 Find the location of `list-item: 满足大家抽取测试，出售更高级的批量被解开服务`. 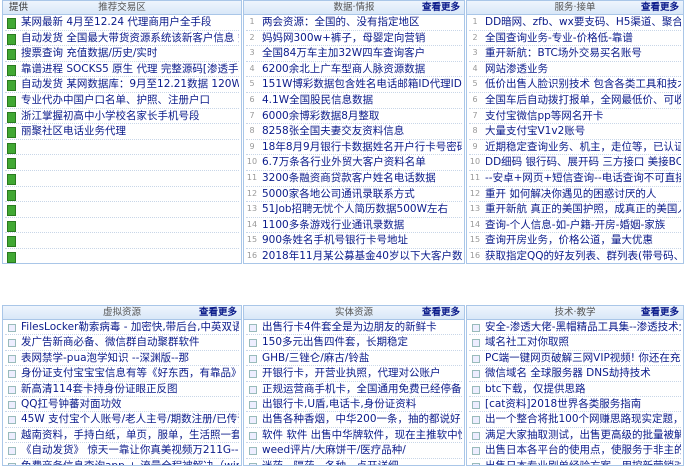

list-item: 满足大家抽取测试，出售更高级的批量被解开服务 is located at coordinates (575, 436).